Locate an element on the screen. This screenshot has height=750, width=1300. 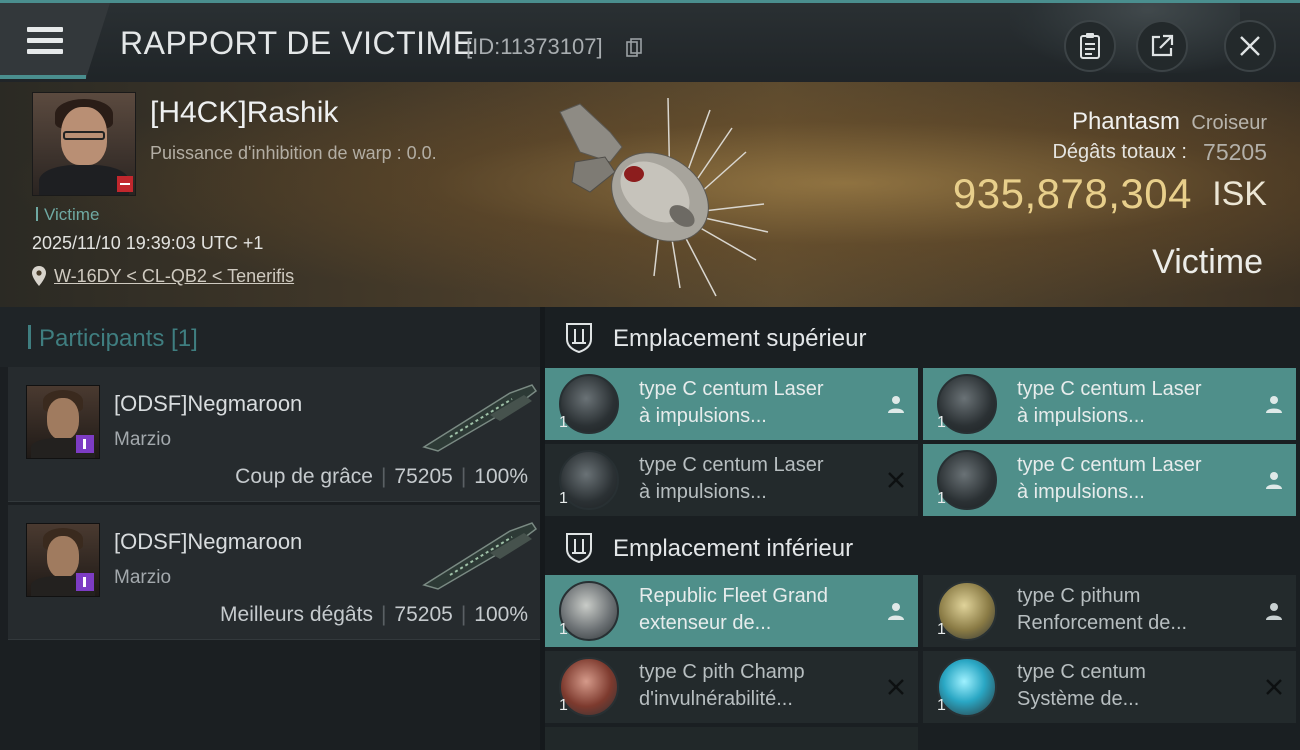
participant-stats: Coup de grâce | 75205 | 100% is located at coordinates (381, 477).